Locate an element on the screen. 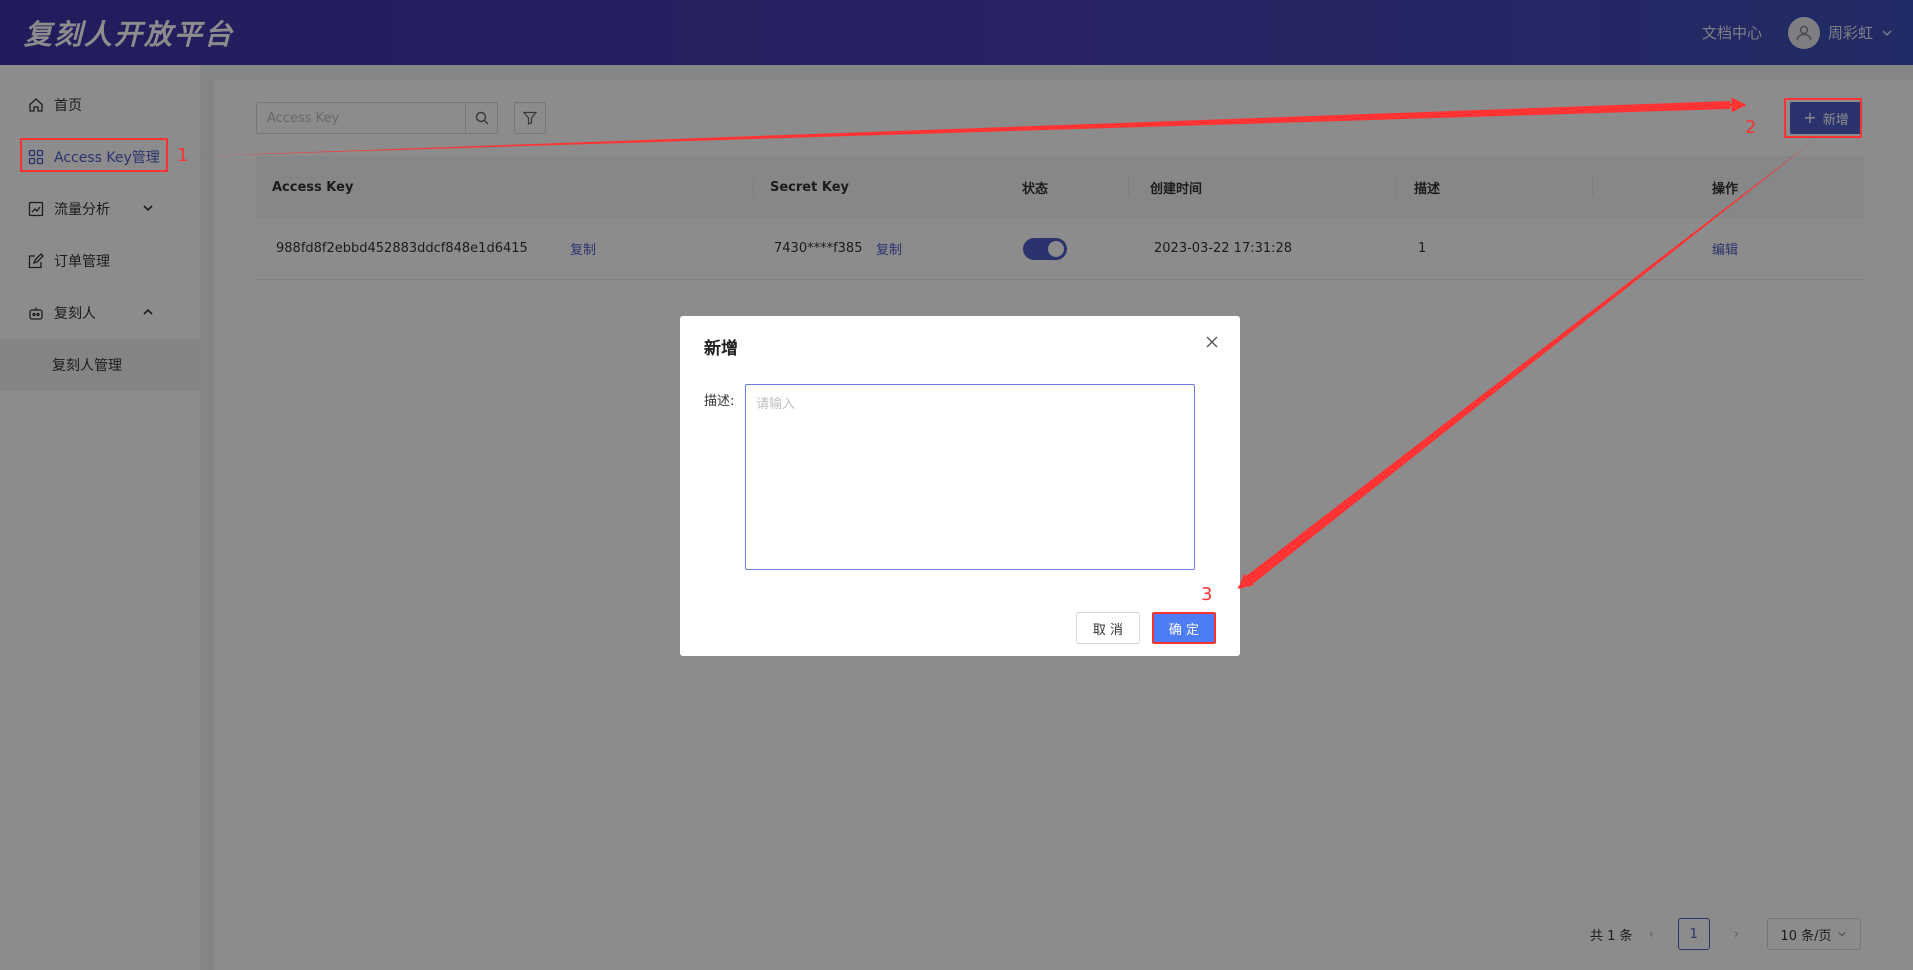 Image resolution: width=1913 pixels, height=970 pixels. annotation-number-2: 2 is located at coordinates (1751, 127).